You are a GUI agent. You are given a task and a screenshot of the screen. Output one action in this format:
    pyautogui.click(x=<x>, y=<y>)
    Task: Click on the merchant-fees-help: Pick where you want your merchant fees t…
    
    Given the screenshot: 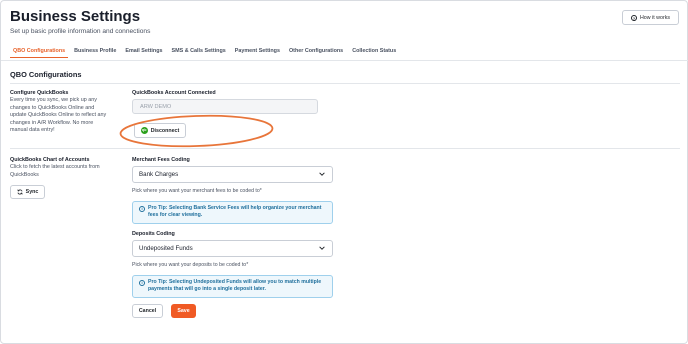 What is the action you would take?
    pyautogui.click(x=197, y=191)
    